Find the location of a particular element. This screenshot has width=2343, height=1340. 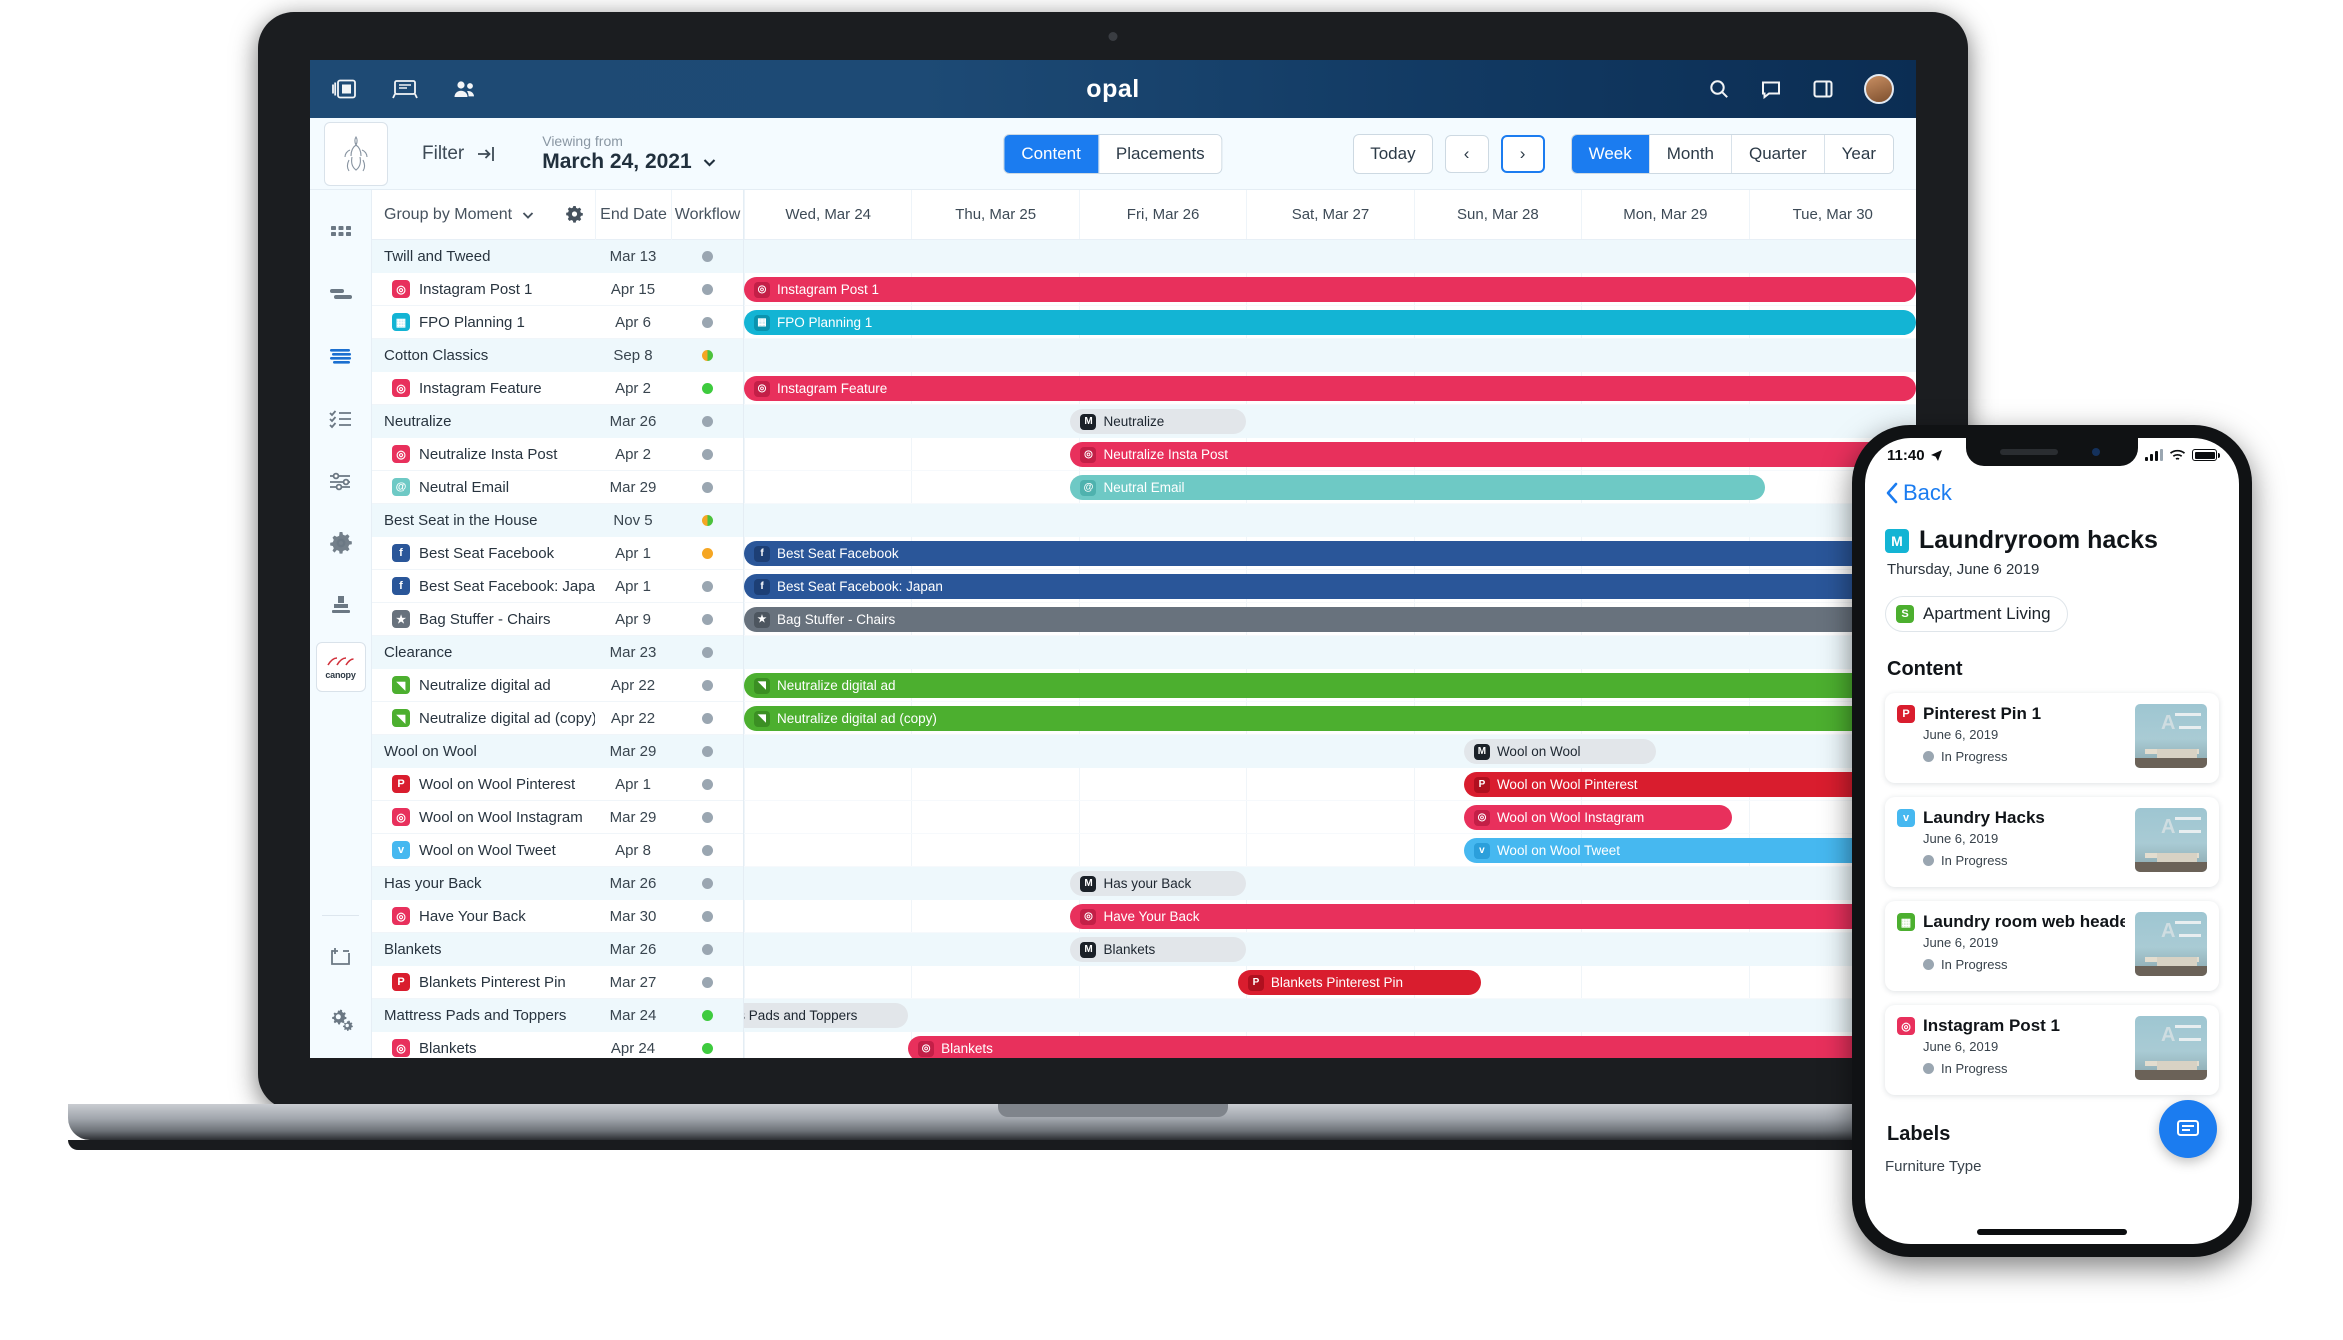

list-item: P Pinterest Pin 1 June 6, 2019 In Progress A is located at coordinates (2052, 738).